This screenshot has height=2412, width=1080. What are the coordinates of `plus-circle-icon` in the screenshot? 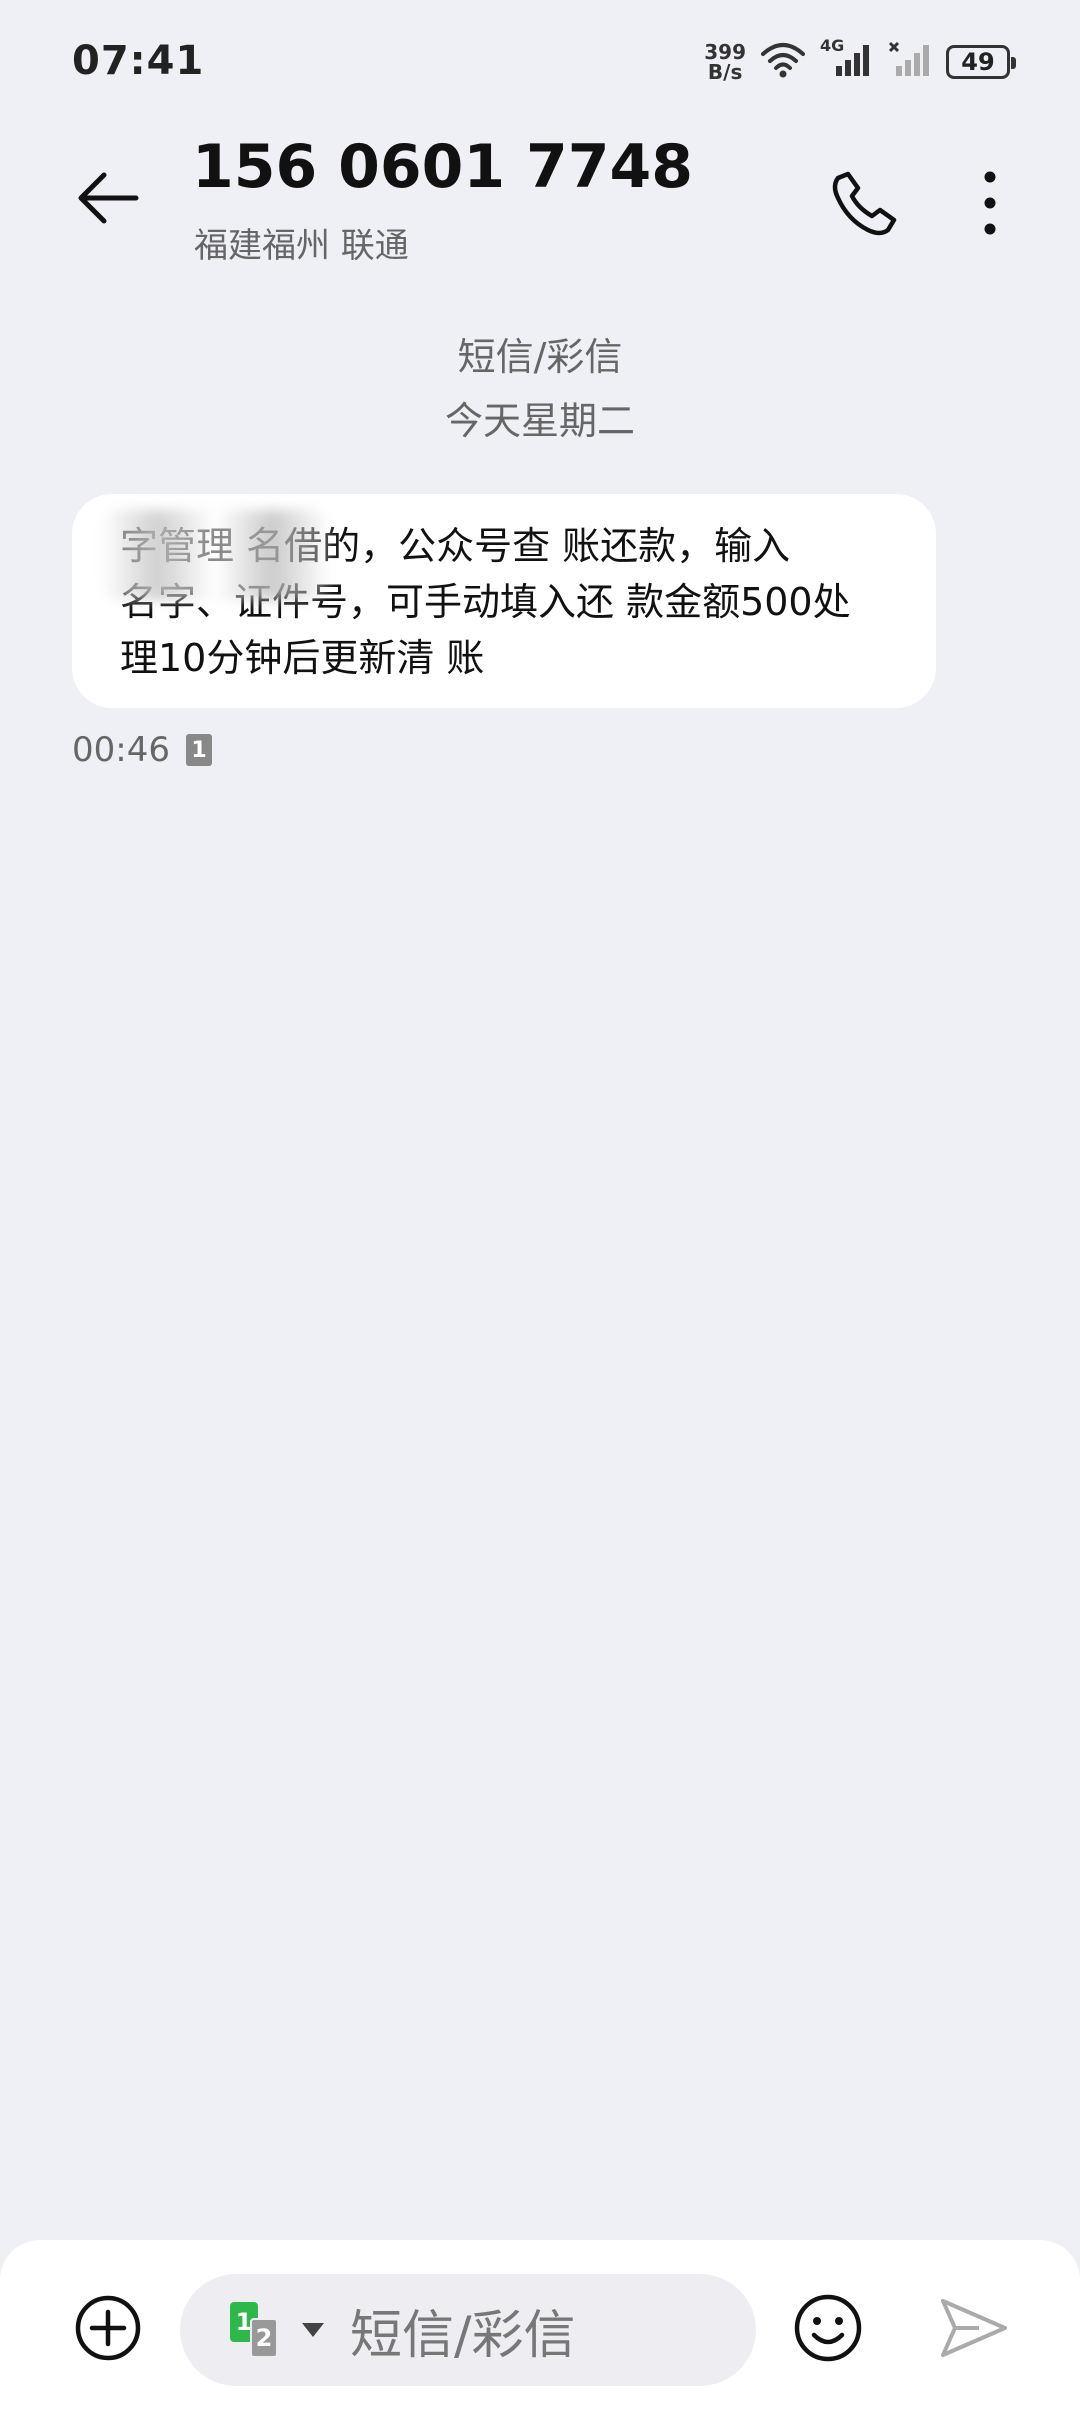 It's located at (108, 2330).